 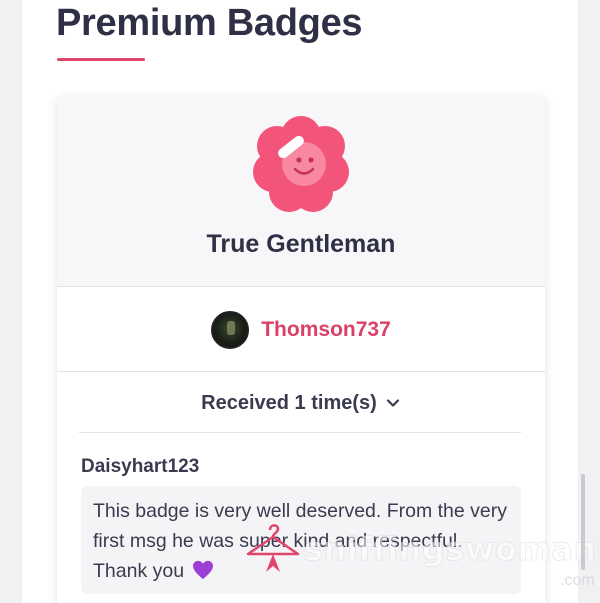 I want to click on badge-name: True Gentleman, so click(x=301, y=244).